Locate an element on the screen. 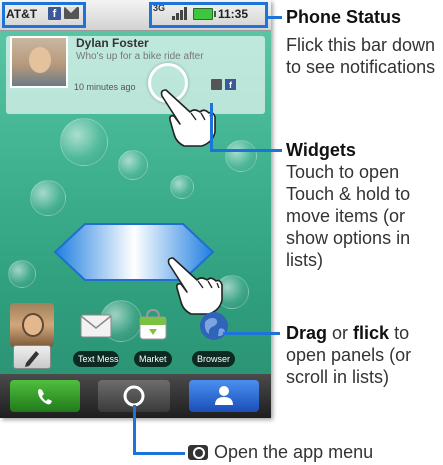 Image resolution: width=443 pixels, height=465 pixels. home-shortcuts: Text Messa Market Browser is located at coordinates (135, 337).